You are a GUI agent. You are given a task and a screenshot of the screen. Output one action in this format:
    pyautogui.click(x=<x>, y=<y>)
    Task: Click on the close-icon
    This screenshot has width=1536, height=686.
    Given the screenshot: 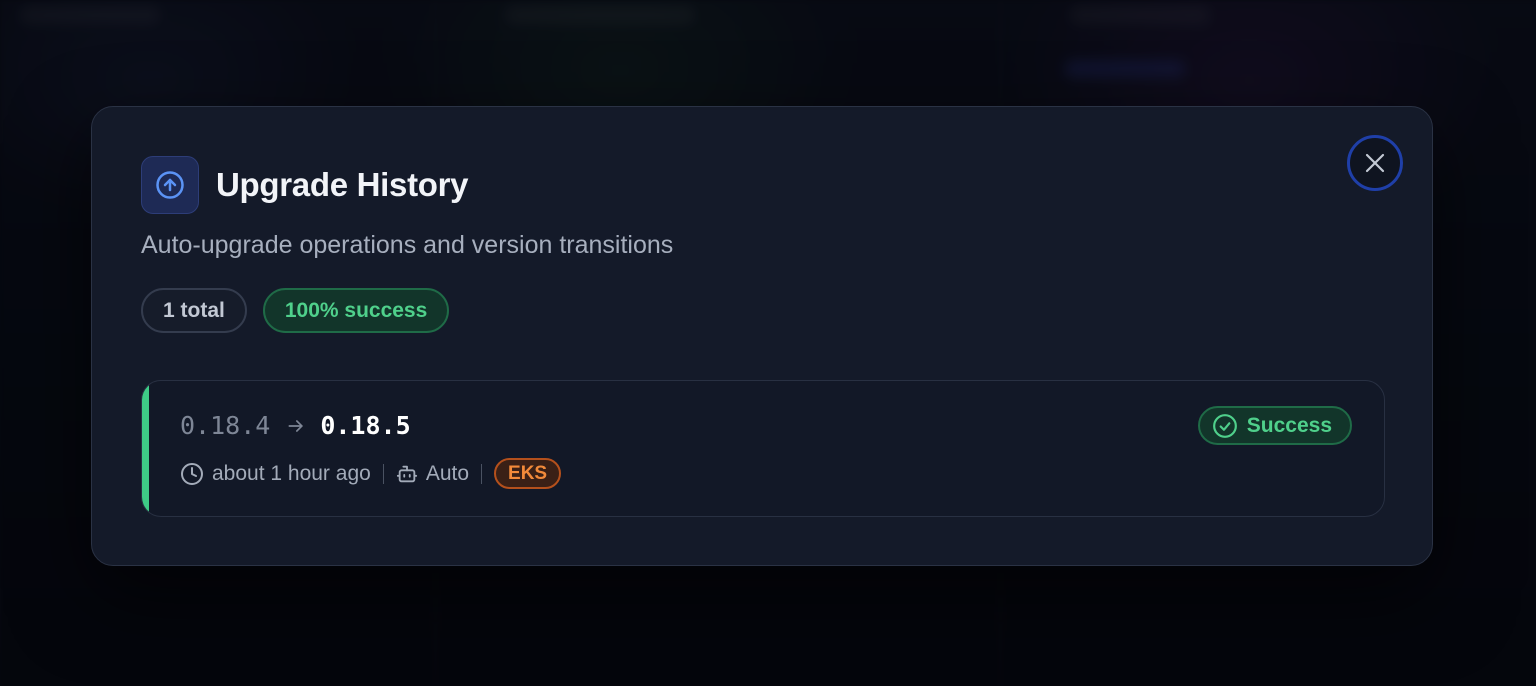 What is the action you would take?
    pyautogui.click(x=1375, y=163)
    